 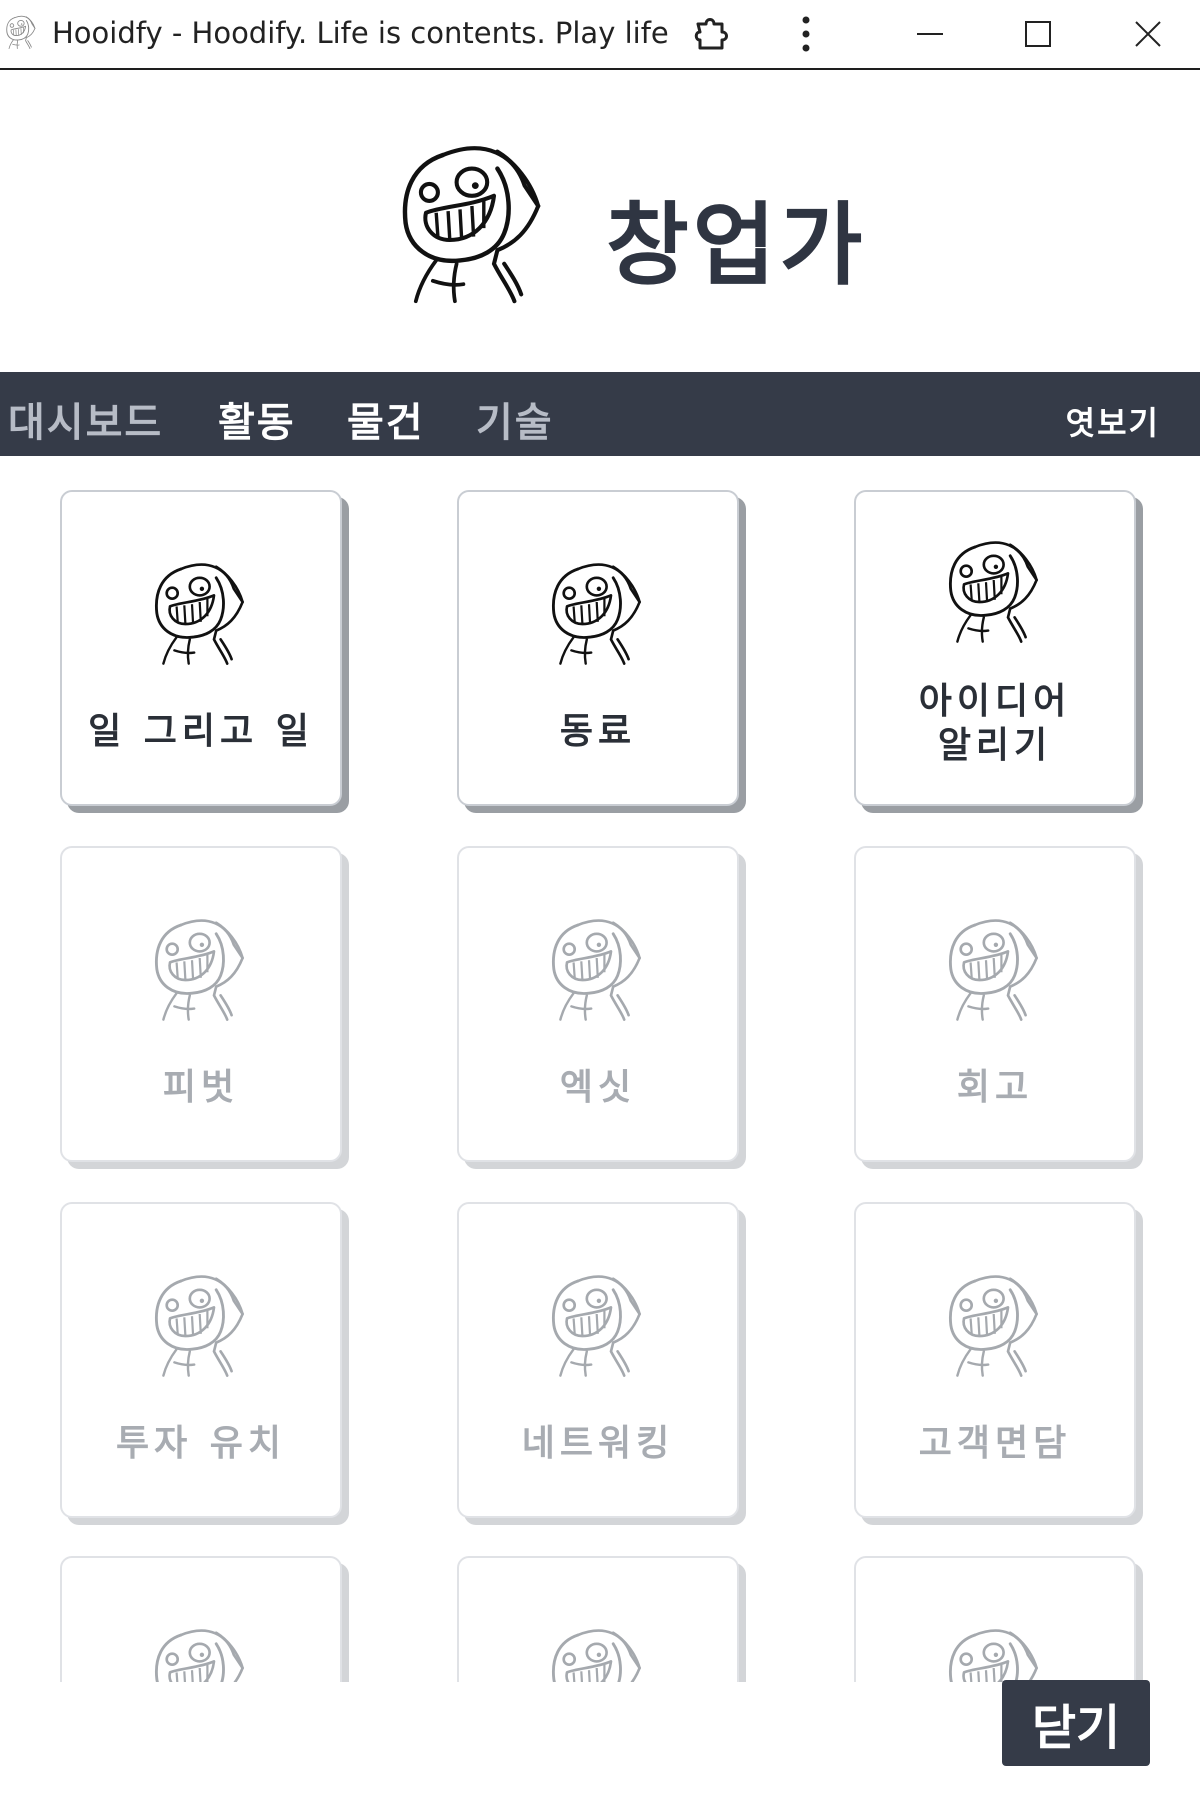 I want to click on card-label: 동료, so click(x=598, y=731).